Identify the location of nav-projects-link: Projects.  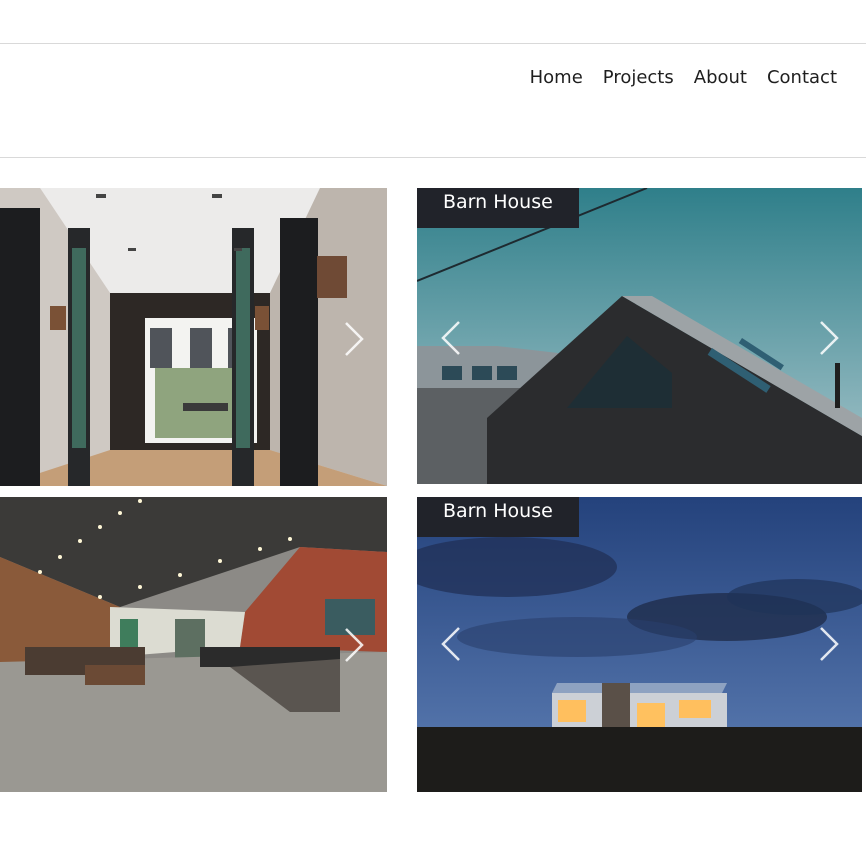
(638, 78).